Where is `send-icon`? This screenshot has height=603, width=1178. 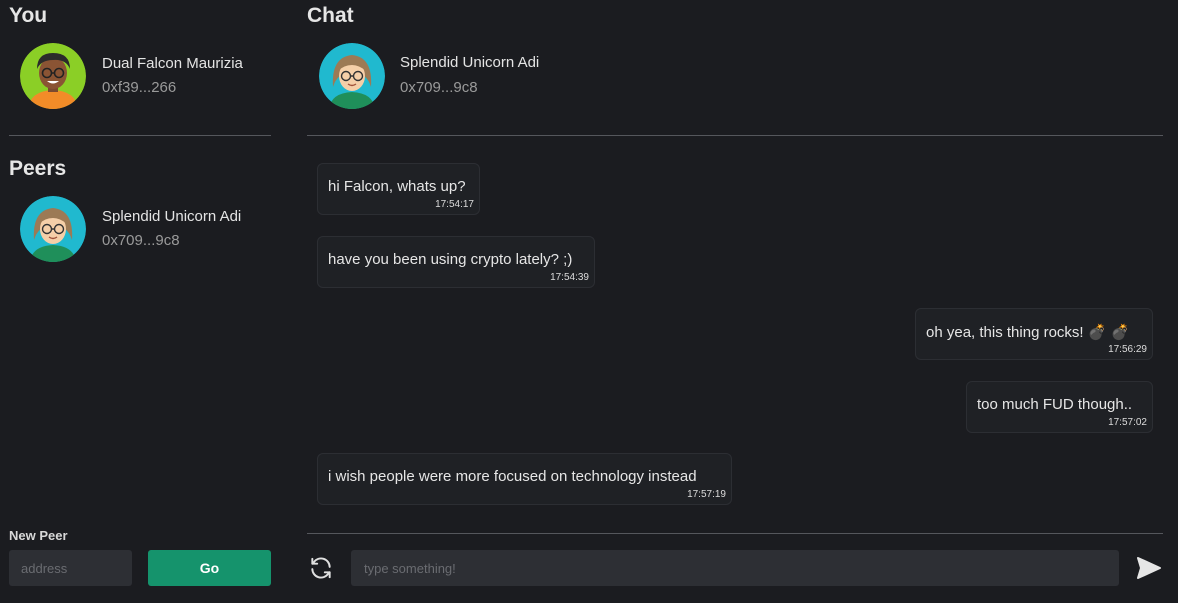
send-icon is located at coordinates (1149, 568).